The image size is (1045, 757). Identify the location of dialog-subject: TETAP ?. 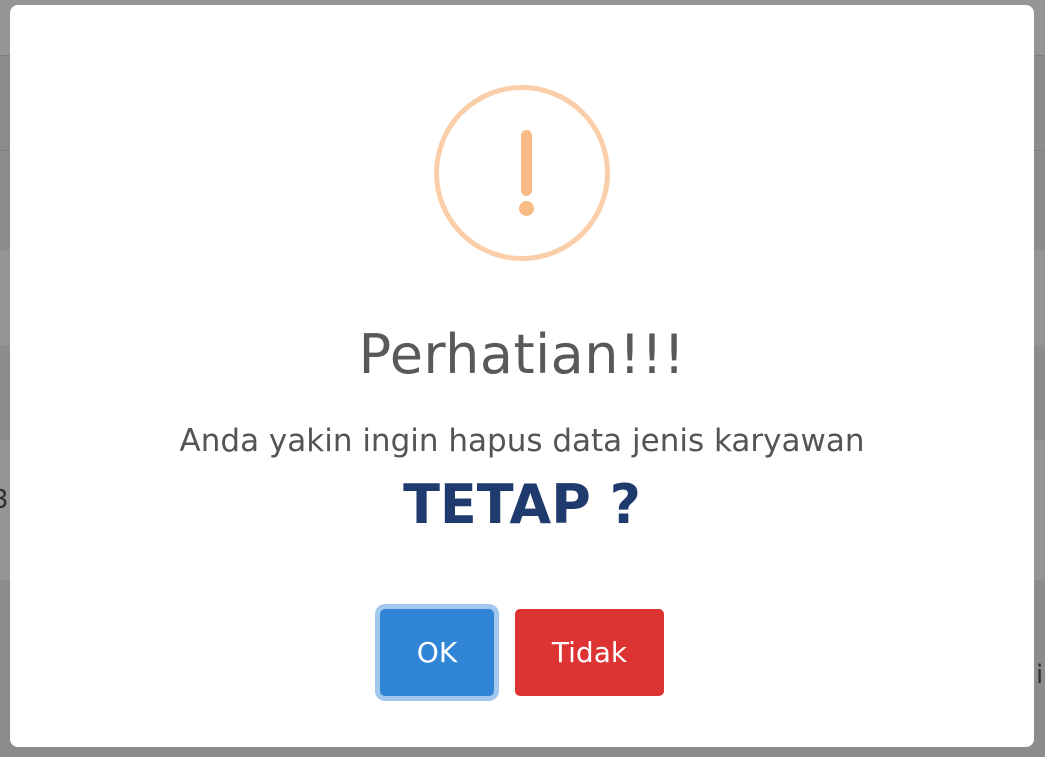
(522, 504).